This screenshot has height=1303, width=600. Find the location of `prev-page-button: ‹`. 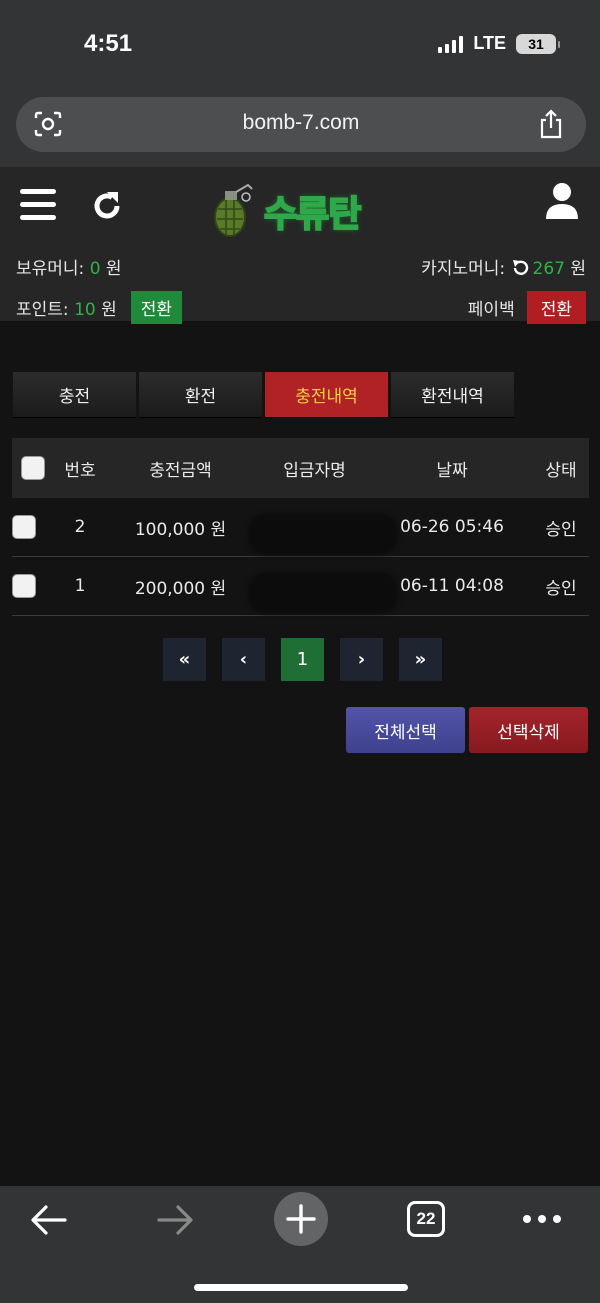

prev-page-button: ‹ is located at coordinates (243, 659).